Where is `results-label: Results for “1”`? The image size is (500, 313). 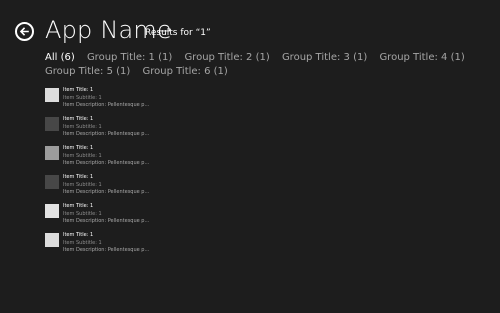
results-label: Results for “1” is located at coordinates (178, 33).